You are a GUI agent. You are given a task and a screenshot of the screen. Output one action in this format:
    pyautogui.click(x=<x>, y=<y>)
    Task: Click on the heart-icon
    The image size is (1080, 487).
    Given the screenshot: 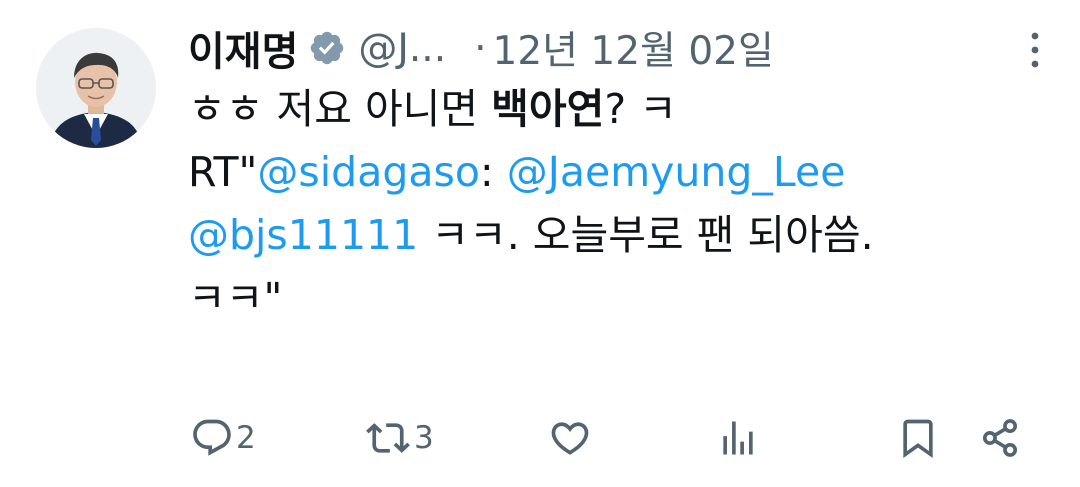 What is the action you would take?
    pyautogui.click(x=570, y=438)
    